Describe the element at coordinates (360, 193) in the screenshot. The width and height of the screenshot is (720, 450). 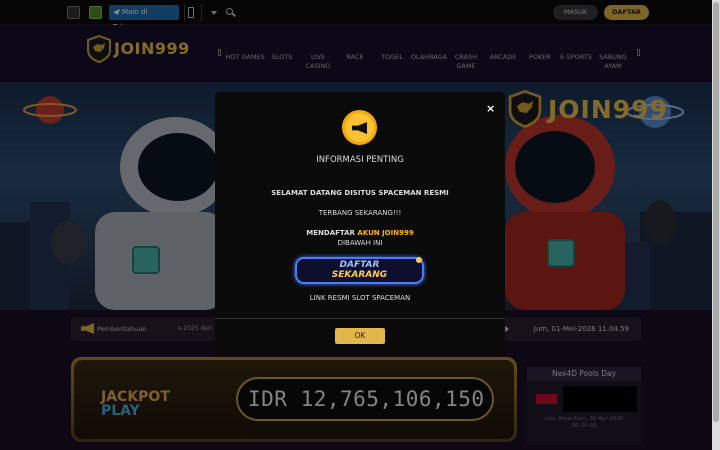
I see `modal-welcome: SELAMAT DATANG DISITUS SPACEMAN RESMI` at that location.